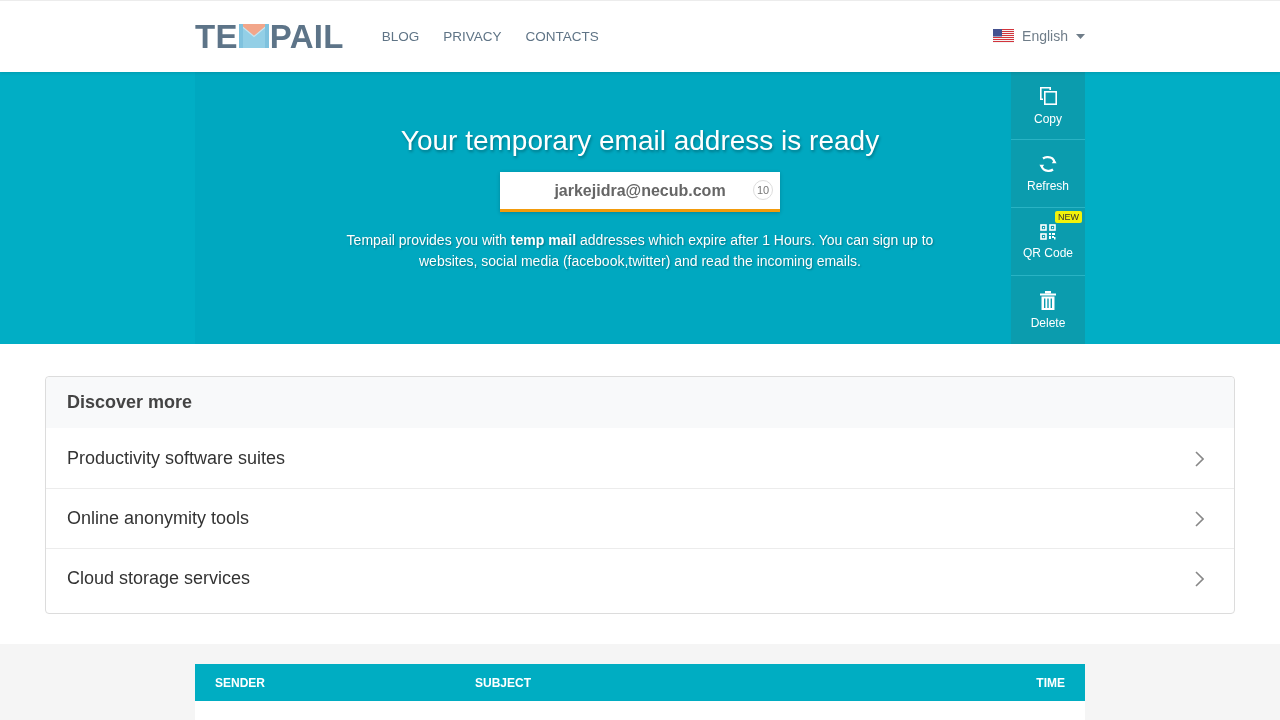  Describe the element at coordinates (640, 458) in the screenshot. I see `discover-link: Productivity software suites` at that location.